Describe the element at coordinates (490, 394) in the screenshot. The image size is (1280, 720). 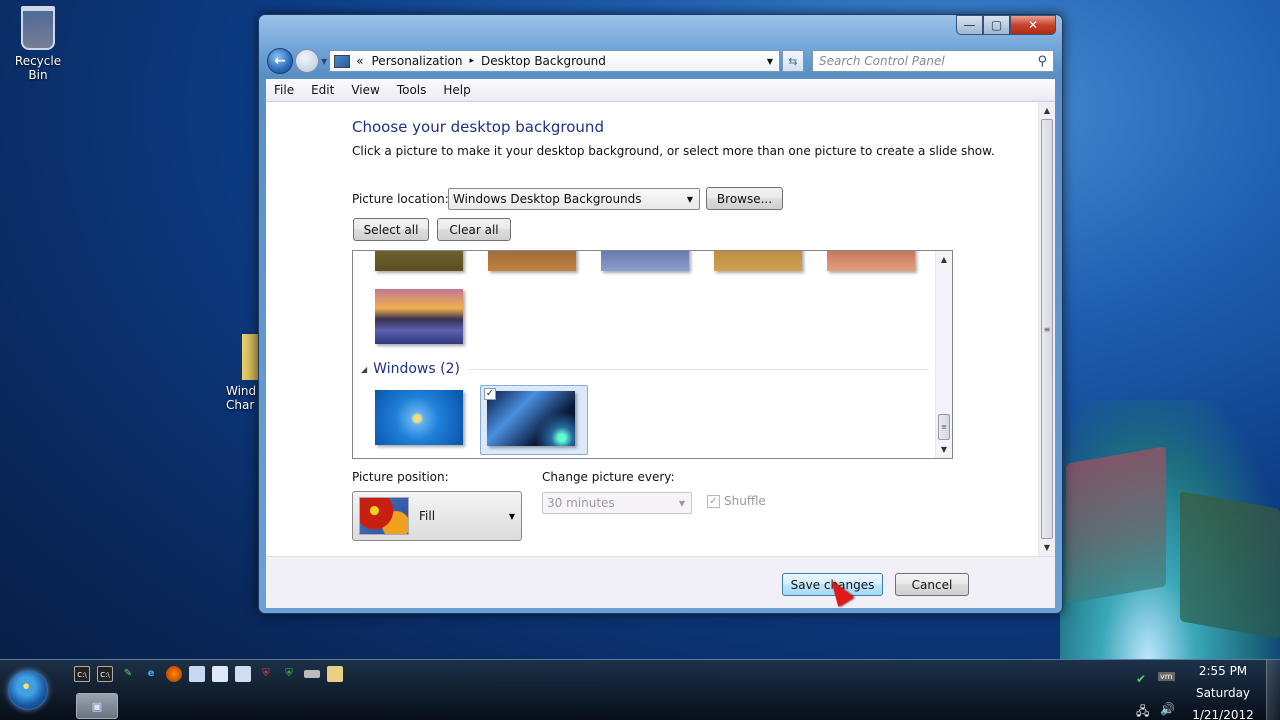
I see `thumbnail-checkbox: ✓` at that location.